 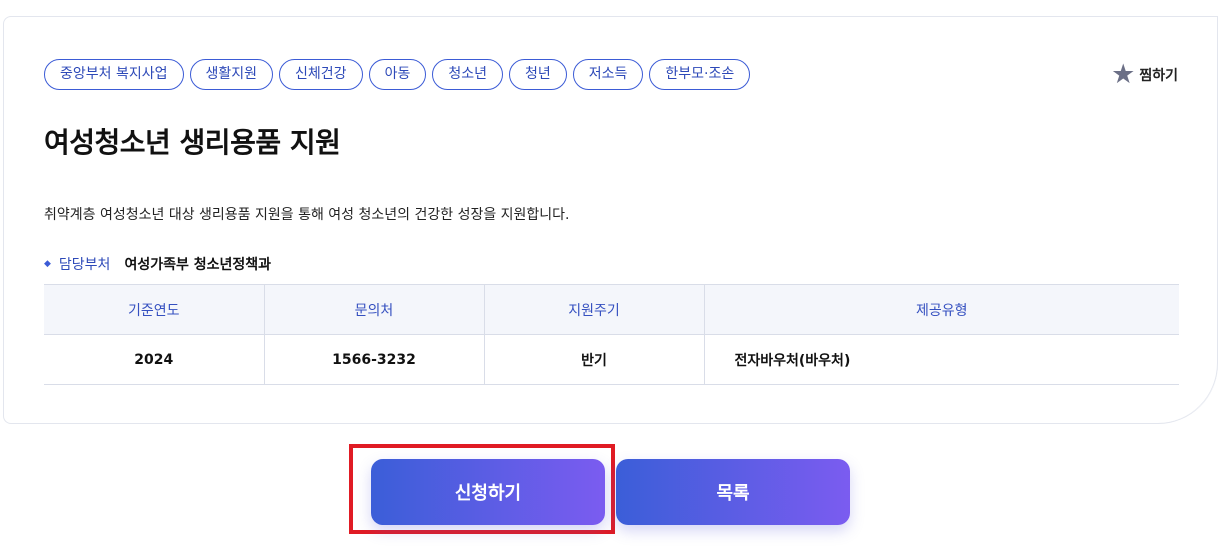 What do you see at coordinates (198, 265) in the screenshot?
I see `department-value: 여성가족부 청소년정책과` at bounding box center [198, 265].